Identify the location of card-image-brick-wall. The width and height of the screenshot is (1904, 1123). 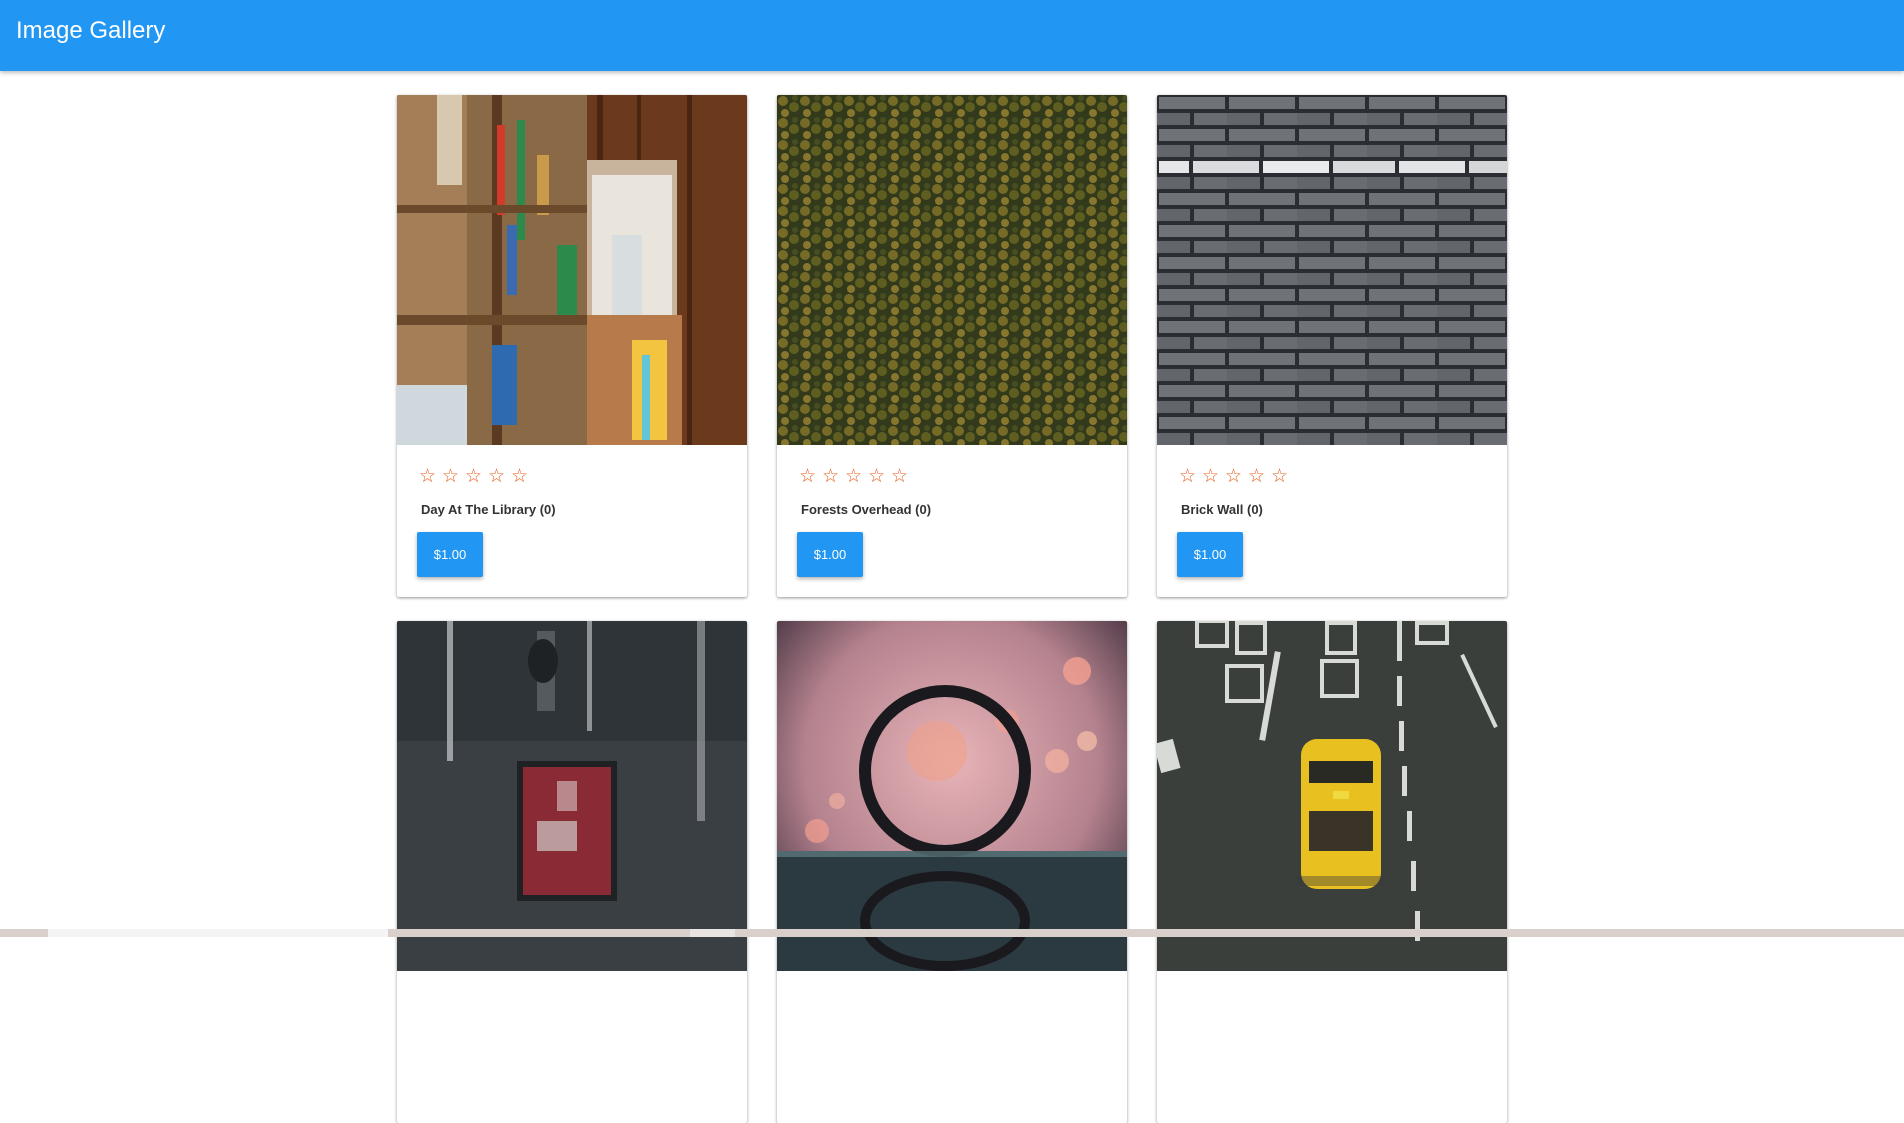
(1332, 270).